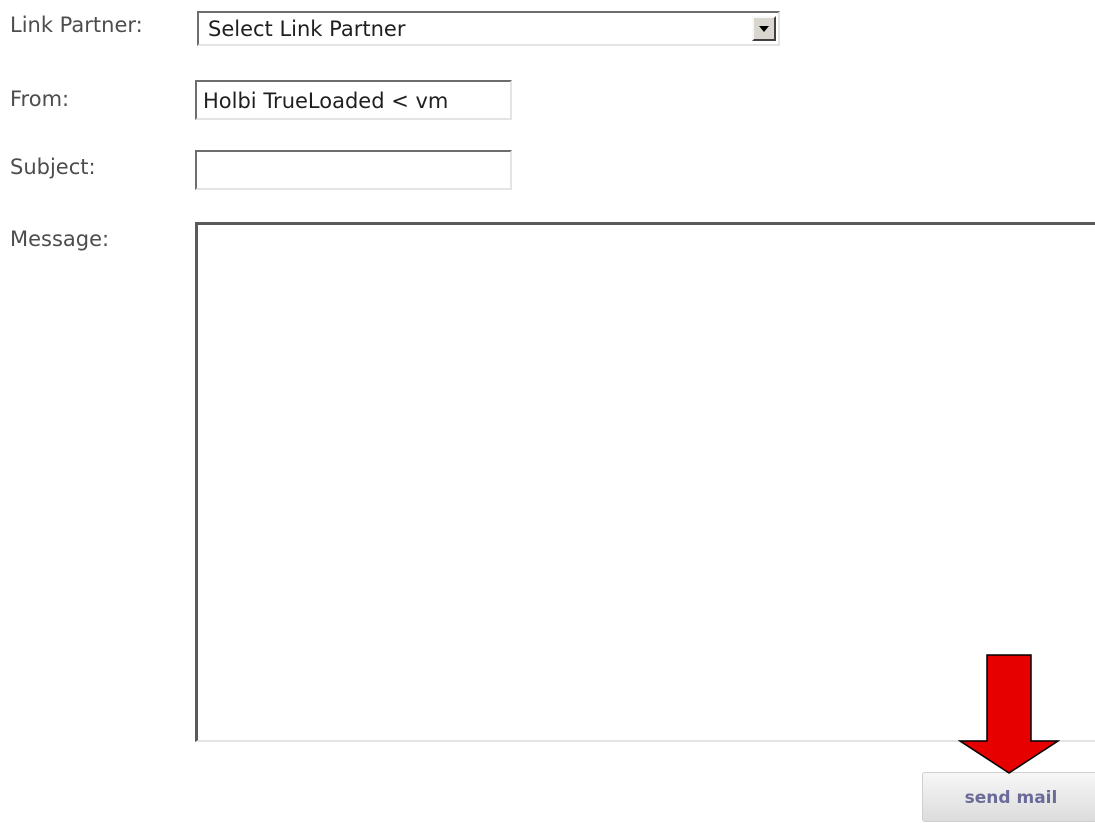  Describe the element at coordinates (60, 239) in the screenshot. I see `message-label: Message:` at that location.